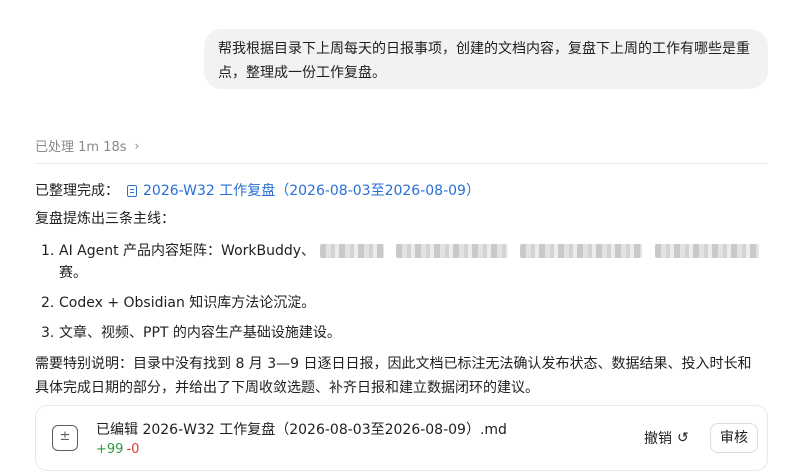 Image resolution: width=800 pixels, height=473 pixels. What do you see at coordinates (77, 191) in the screenshot?
I see `done-label: 已整理完成：` at bounding box center [77, 191].